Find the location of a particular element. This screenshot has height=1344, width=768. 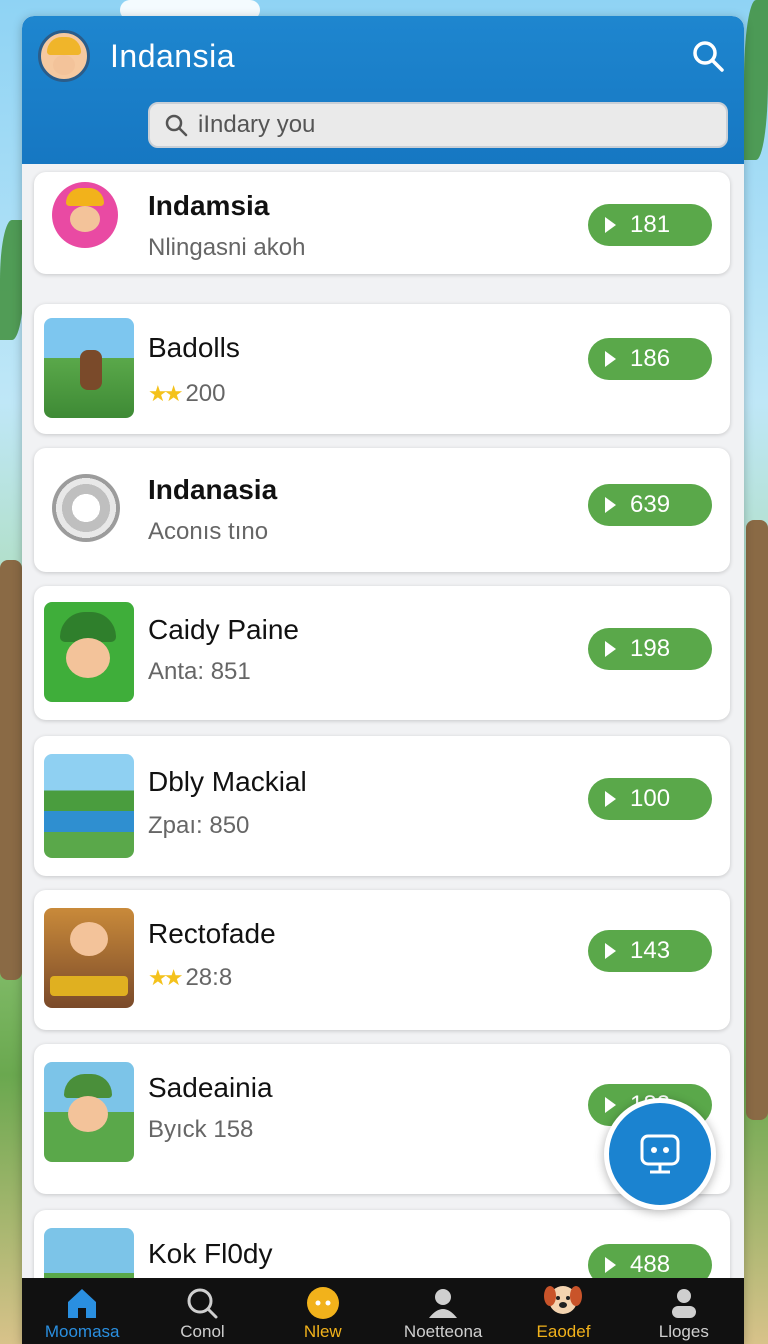

play-button: 186 is located at coordinates (650, 359).